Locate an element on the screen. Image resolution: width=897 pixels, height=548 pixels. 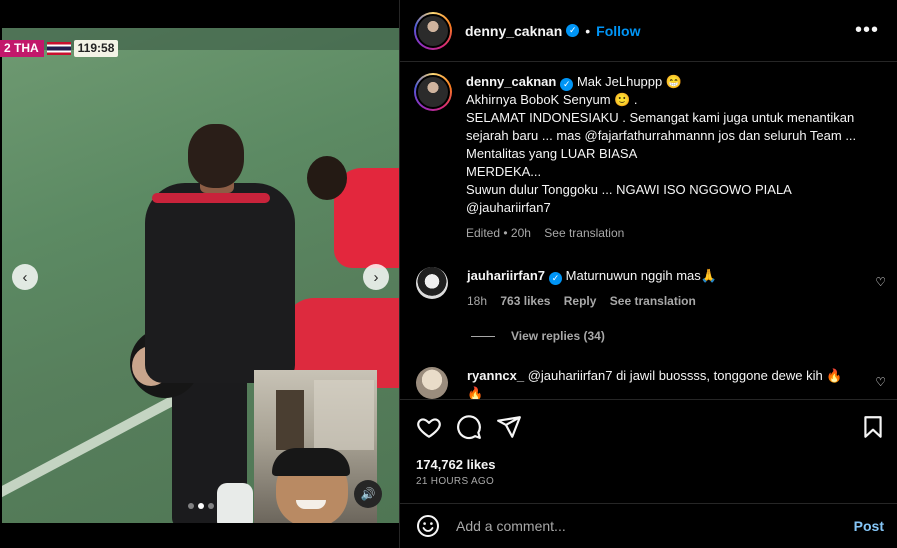
share-send-icon is located at coordinates (509, 427).